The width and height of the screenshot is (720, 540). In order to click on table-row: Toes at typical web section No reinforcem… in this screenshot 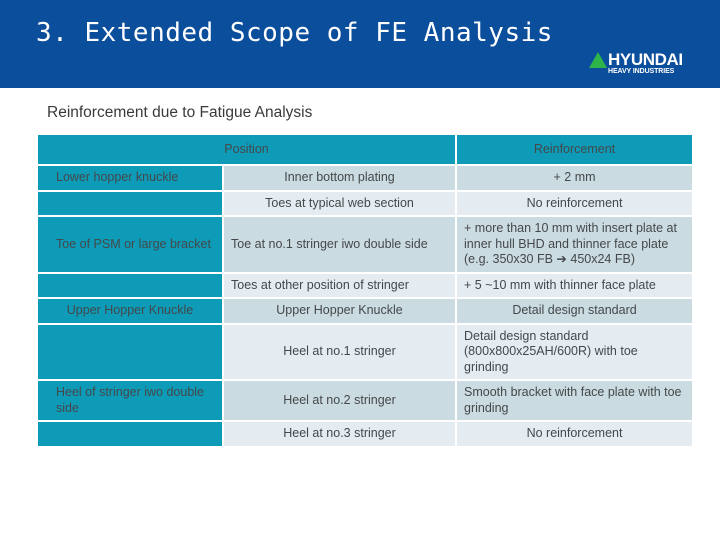, I will do `click(365, 203)`.